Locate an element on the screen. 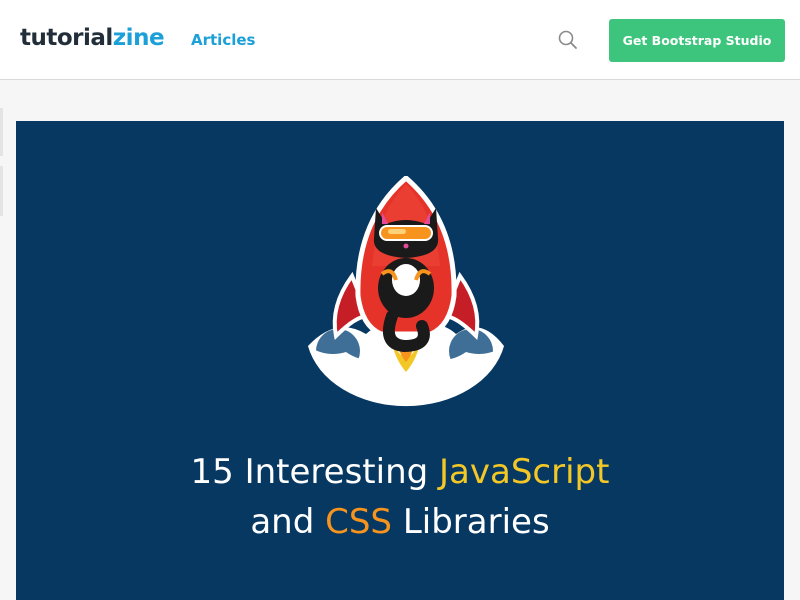 This screenshot has height=600, width=800. logo-text-tutorial: tutorial is located at coordinates (66, 38).